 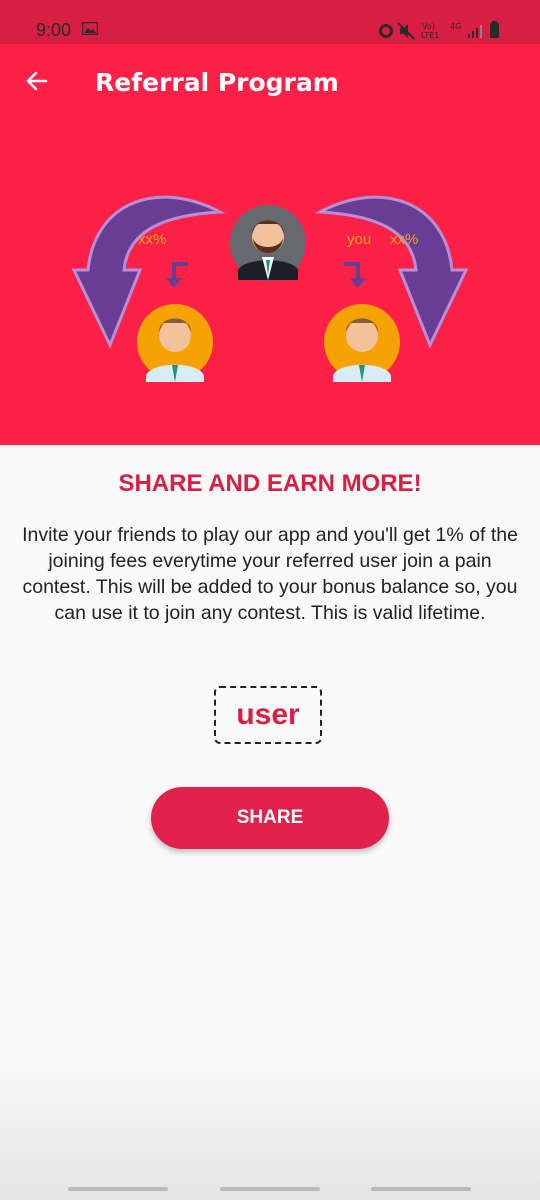 I want to click on status-time: 9:00, so click(x=54, y=30).